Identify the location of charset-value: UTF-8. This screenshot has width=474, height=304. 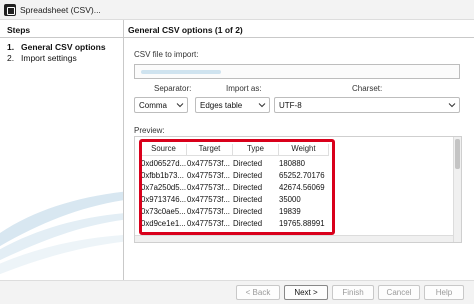
(290, 105).